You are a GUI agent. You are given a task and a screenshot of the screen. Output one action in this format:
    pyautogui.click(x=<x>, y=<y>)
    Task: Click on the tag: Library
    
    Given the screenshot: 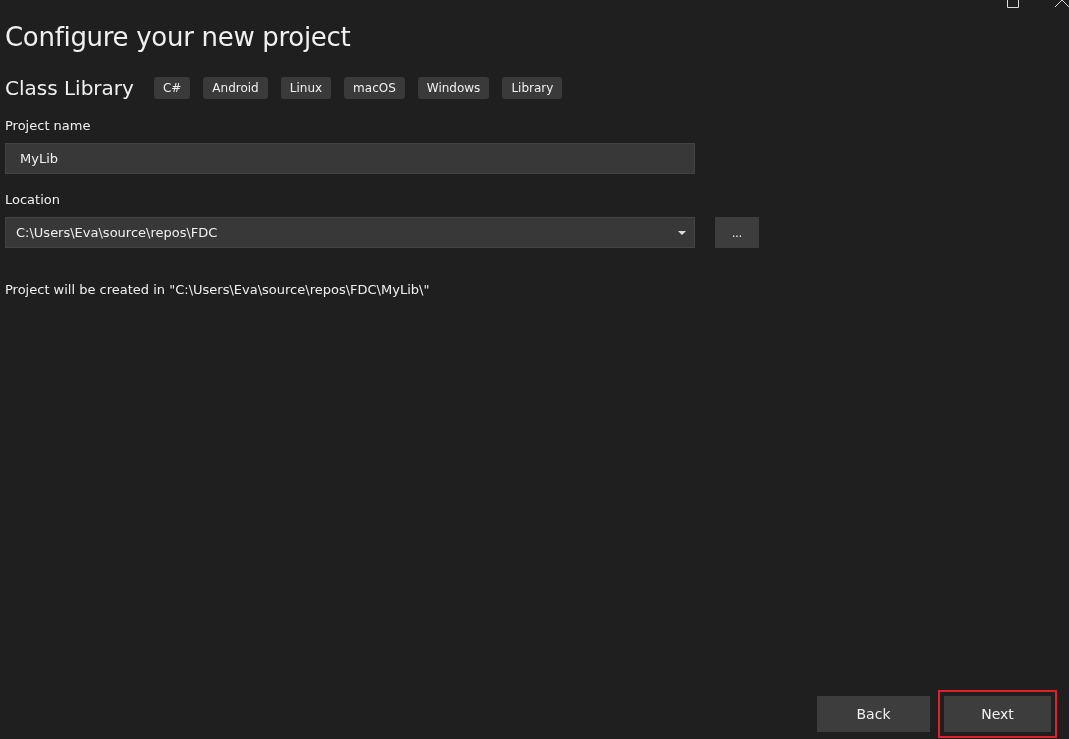 What is the action you would take?
    pyautogui.click(x=532, y=88)
    